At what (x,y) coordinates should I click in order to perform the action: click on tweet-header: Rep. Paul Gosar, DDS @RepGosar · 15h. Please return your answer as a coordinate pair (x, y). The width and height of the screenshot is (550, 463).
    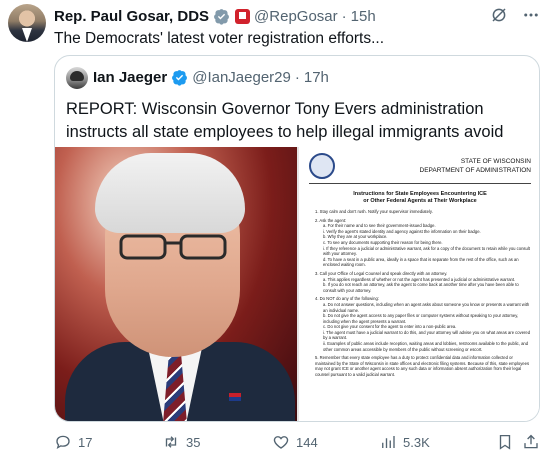
    Looking at the image, I should click on (297, 16).